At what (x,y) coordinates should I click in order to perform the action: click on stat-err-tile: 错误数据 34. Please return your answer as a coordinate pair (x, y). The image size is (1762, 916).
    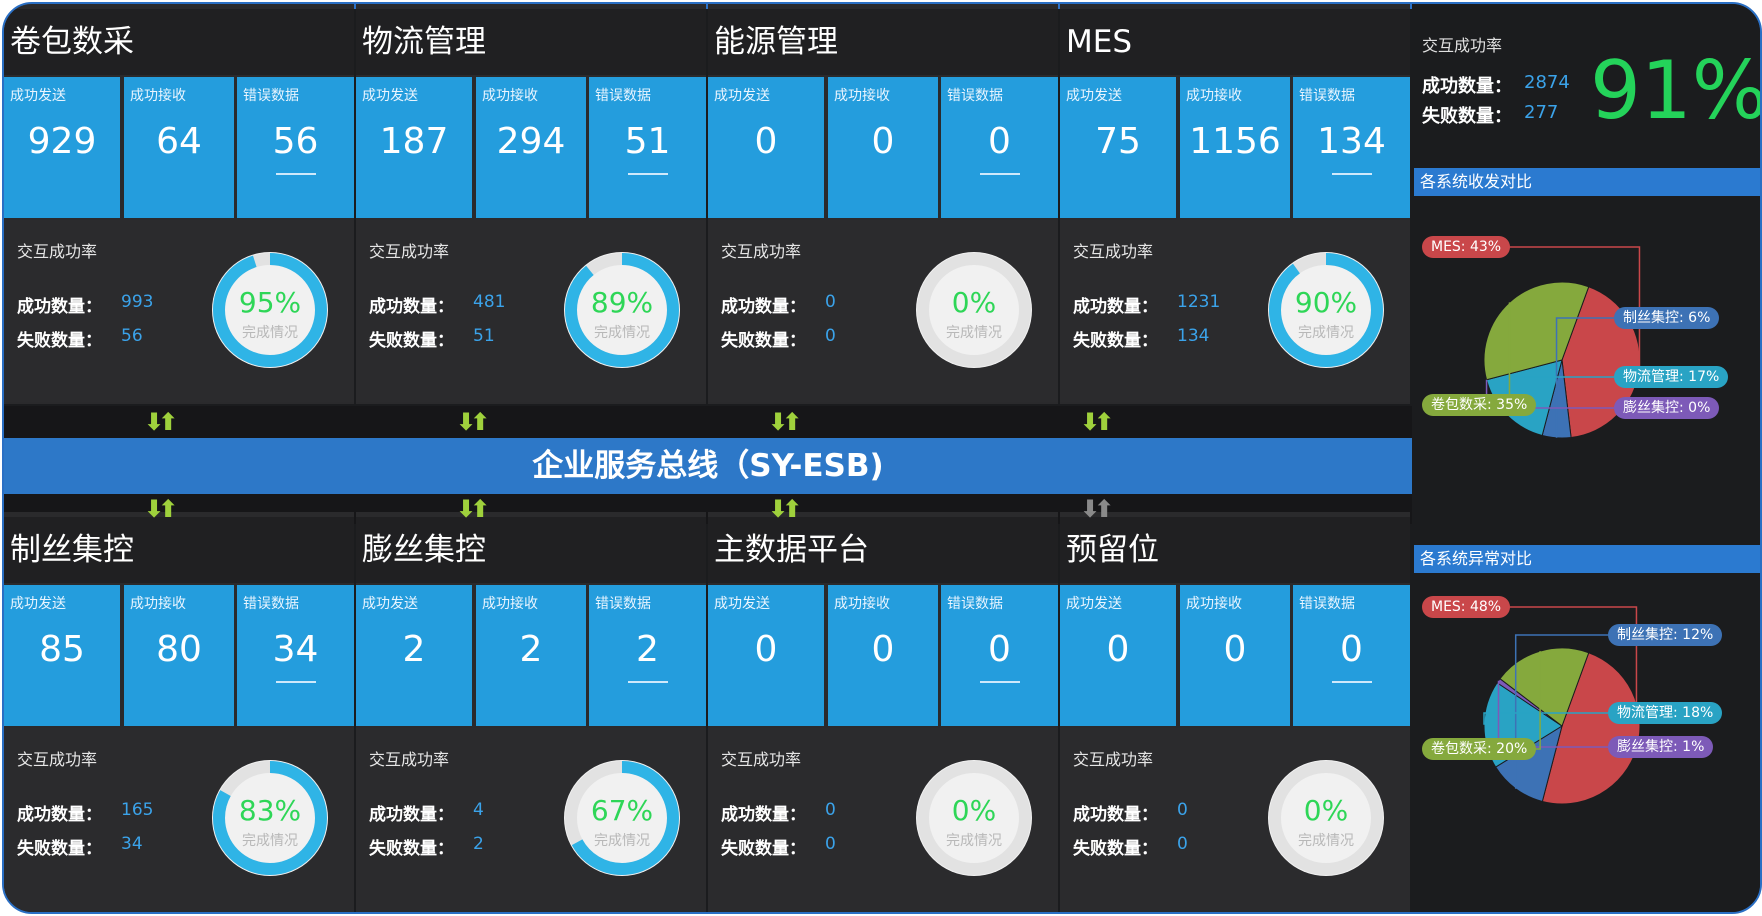
    Looking at the image, I should click on (295, 655).